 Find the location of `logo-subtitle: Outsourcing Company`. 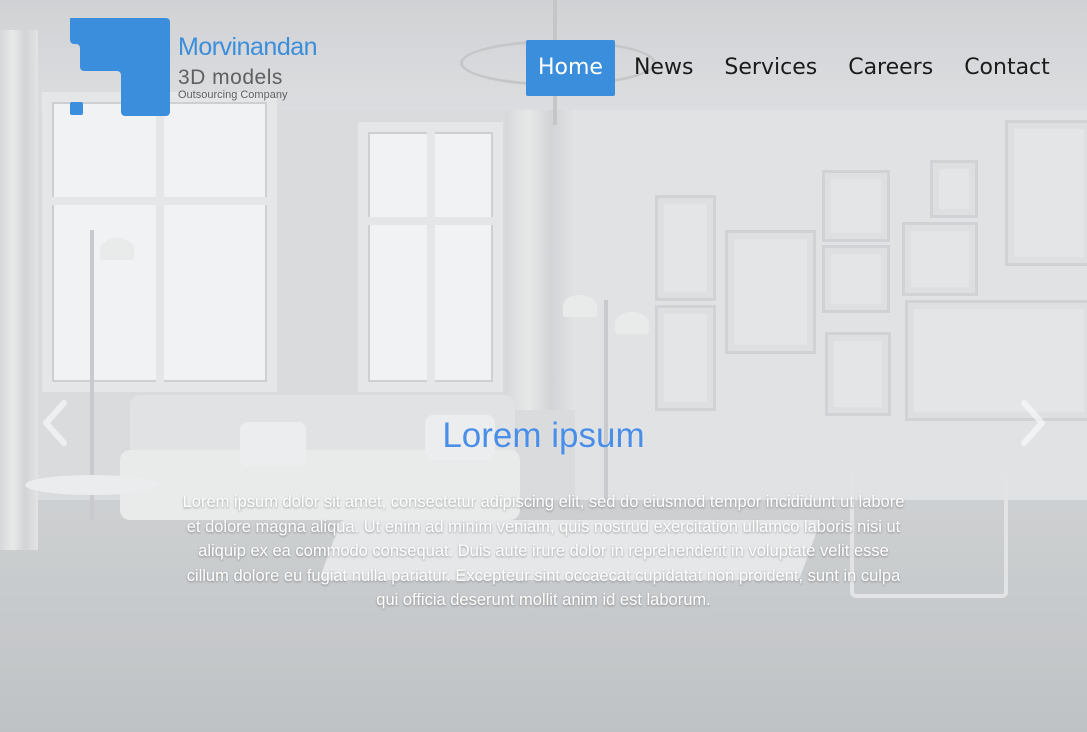

logo-subtitle: Outsourcing Company is located at coordinates (233, 95).